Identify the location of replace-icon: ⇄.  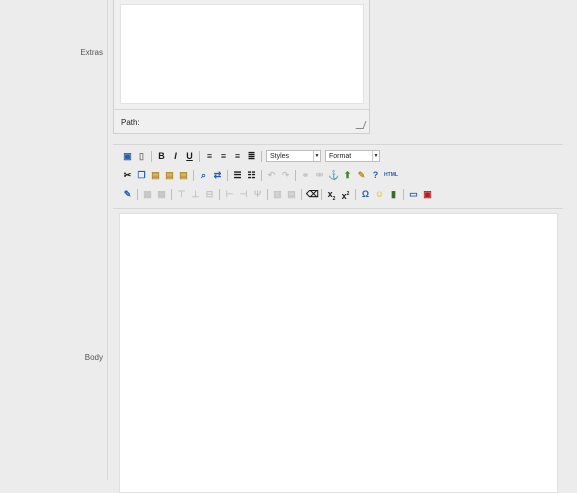
(217, 175).